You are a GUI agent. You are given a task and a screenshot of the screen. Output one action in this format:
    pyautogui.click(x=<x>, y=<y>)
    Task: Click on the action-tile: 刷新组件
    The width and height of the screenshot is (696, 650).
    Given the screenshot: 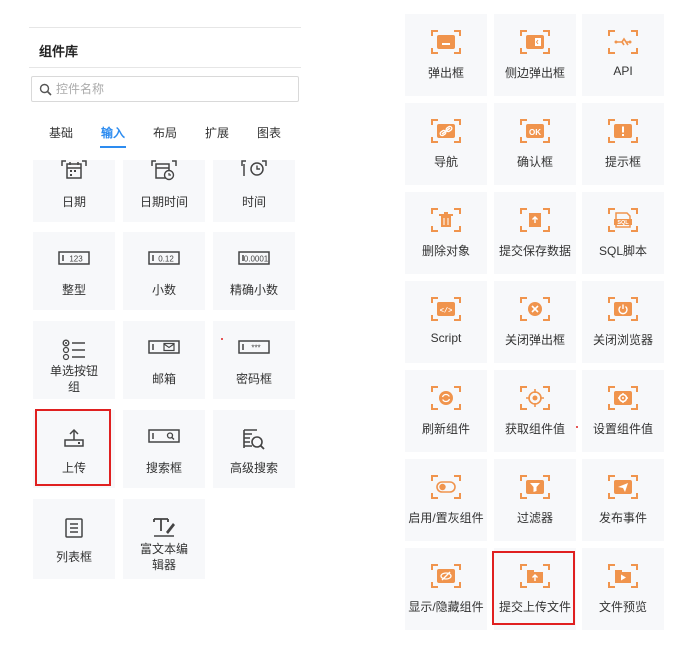 What is the action you would take?
    pyautogui.click(x=446, y=411)
    